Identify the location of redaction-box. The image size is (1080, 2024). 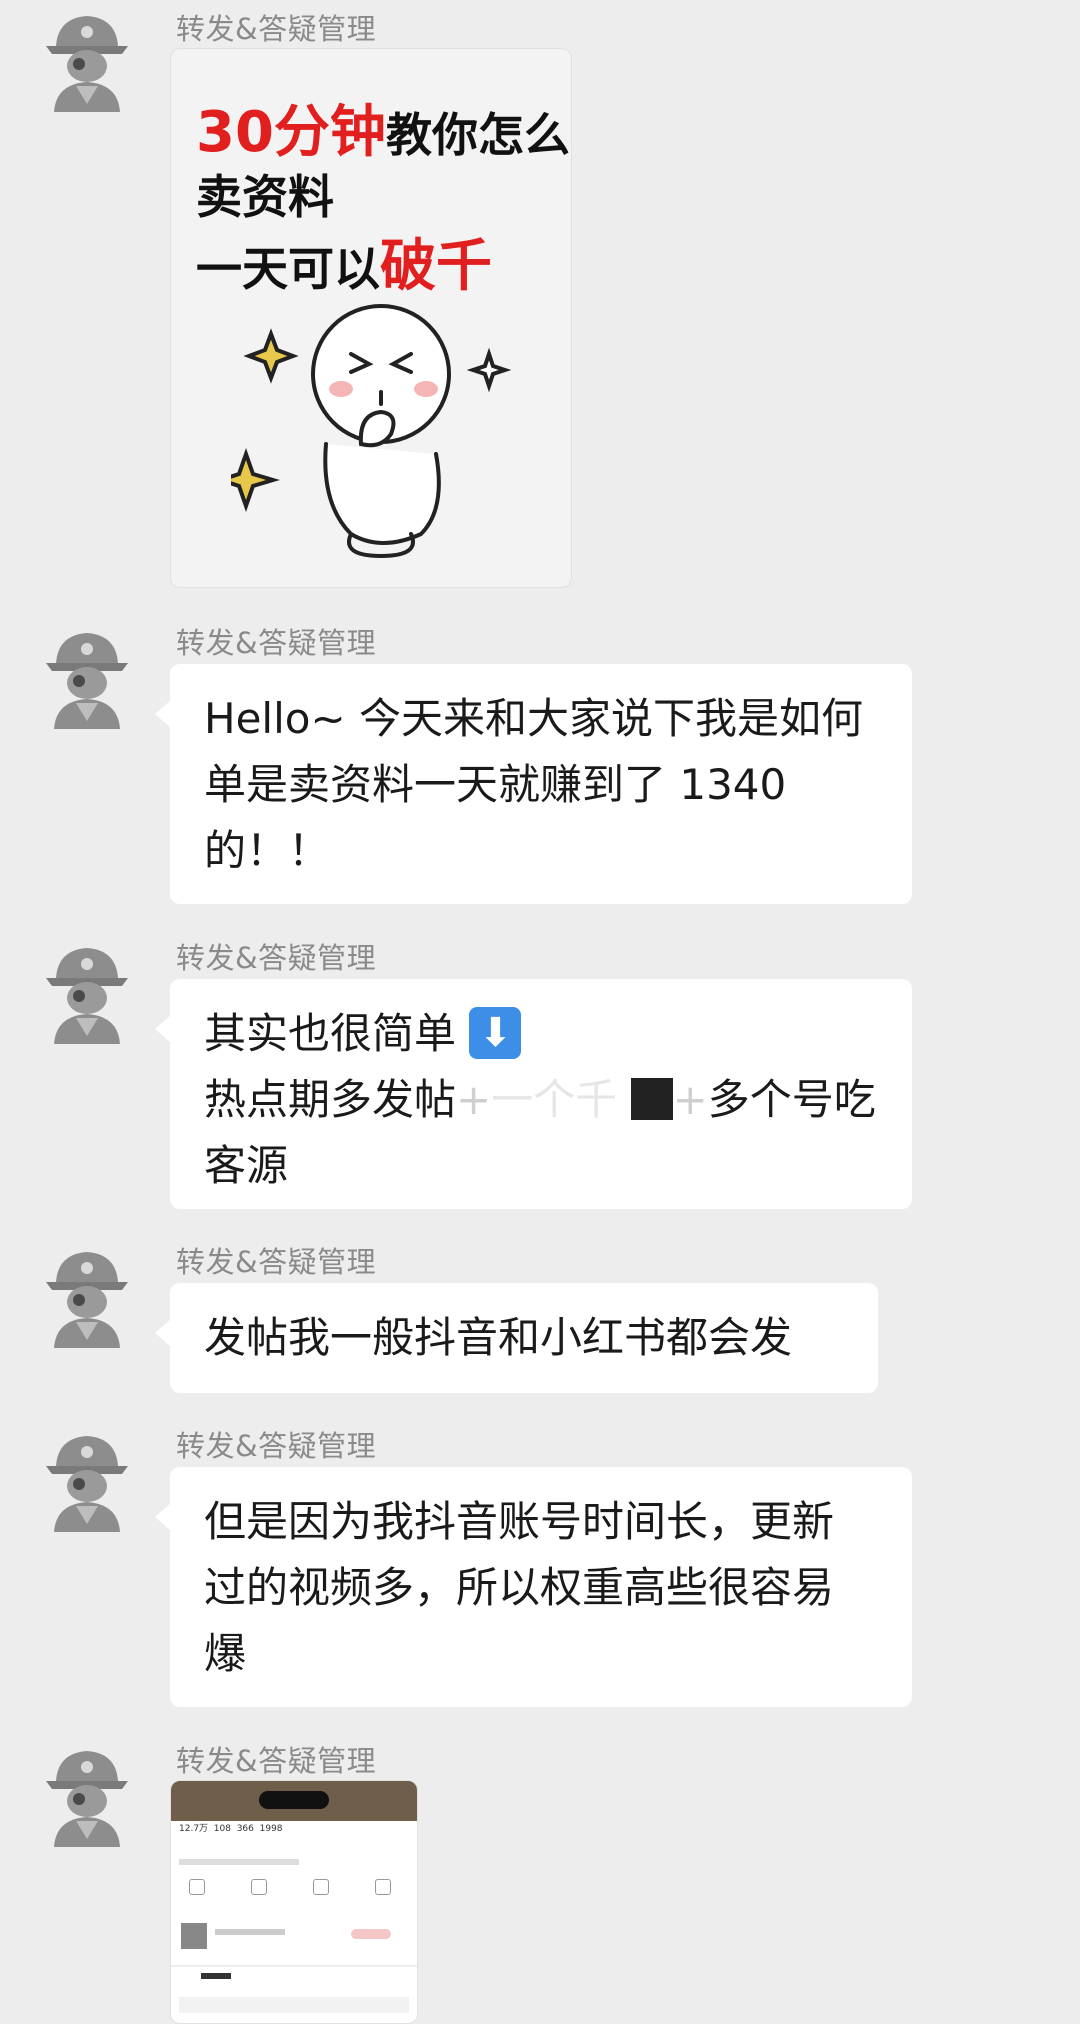
(651, 1098).